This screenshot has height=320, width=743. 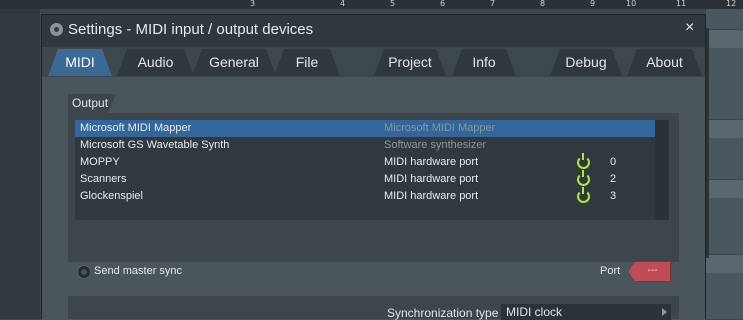 I want to click on device-row-moppy: MOPPY MIDI hardware port 0, so click(x=365, y=162).